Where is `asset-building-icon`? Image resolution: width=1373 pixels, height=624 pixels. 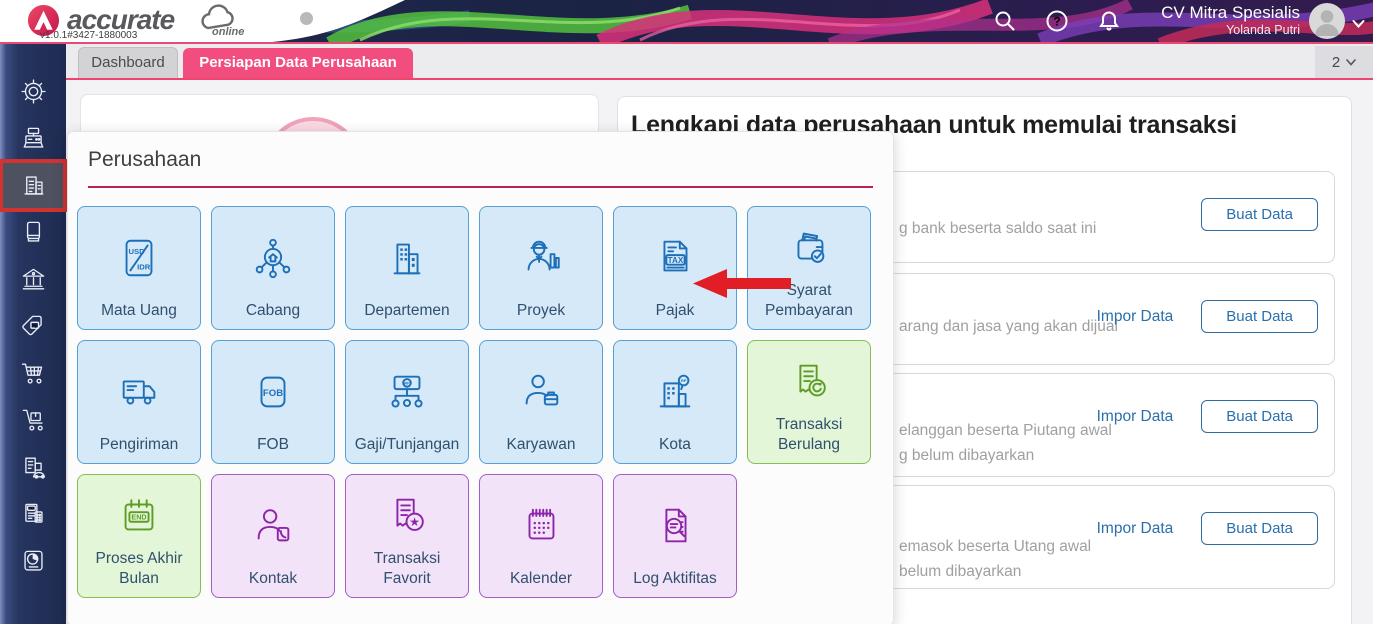 asset-building-icon is located at coordinates (34, 468).